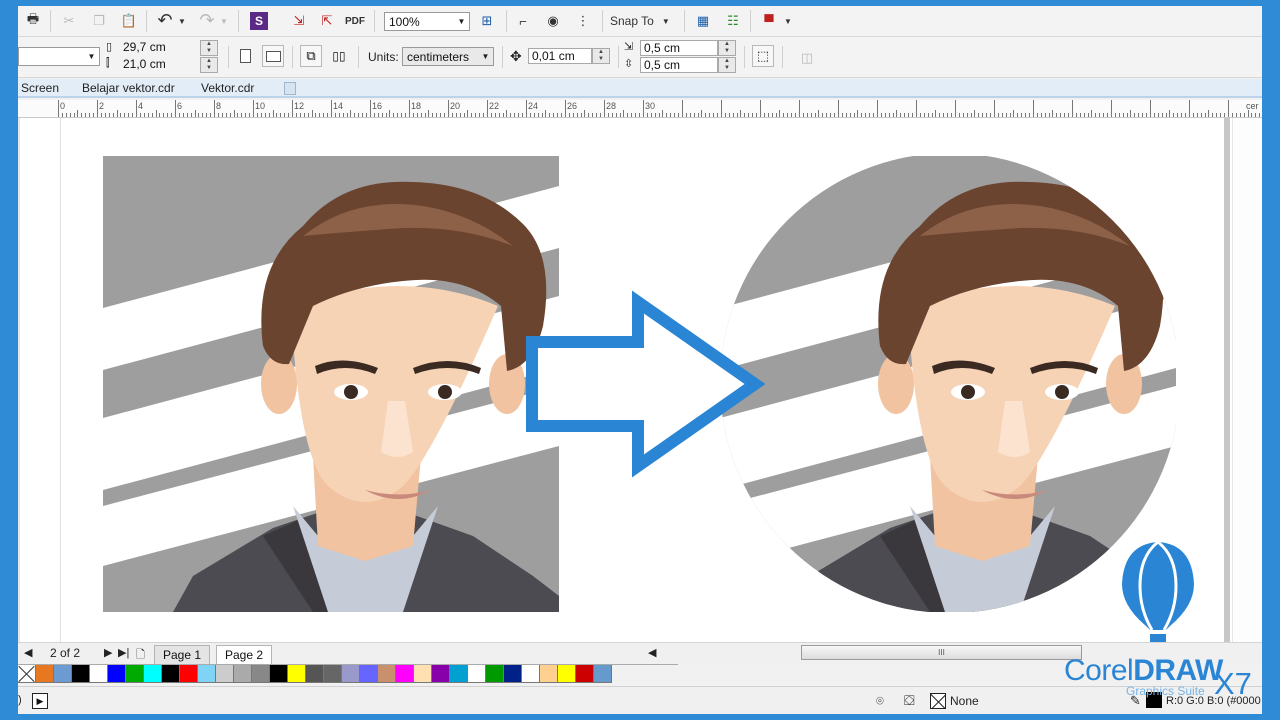 The image size is (1280, 720). Describe the element at coordinates (427, 21) in the screenshot. I see `zoom-level-select: 100% ▼` at that location.